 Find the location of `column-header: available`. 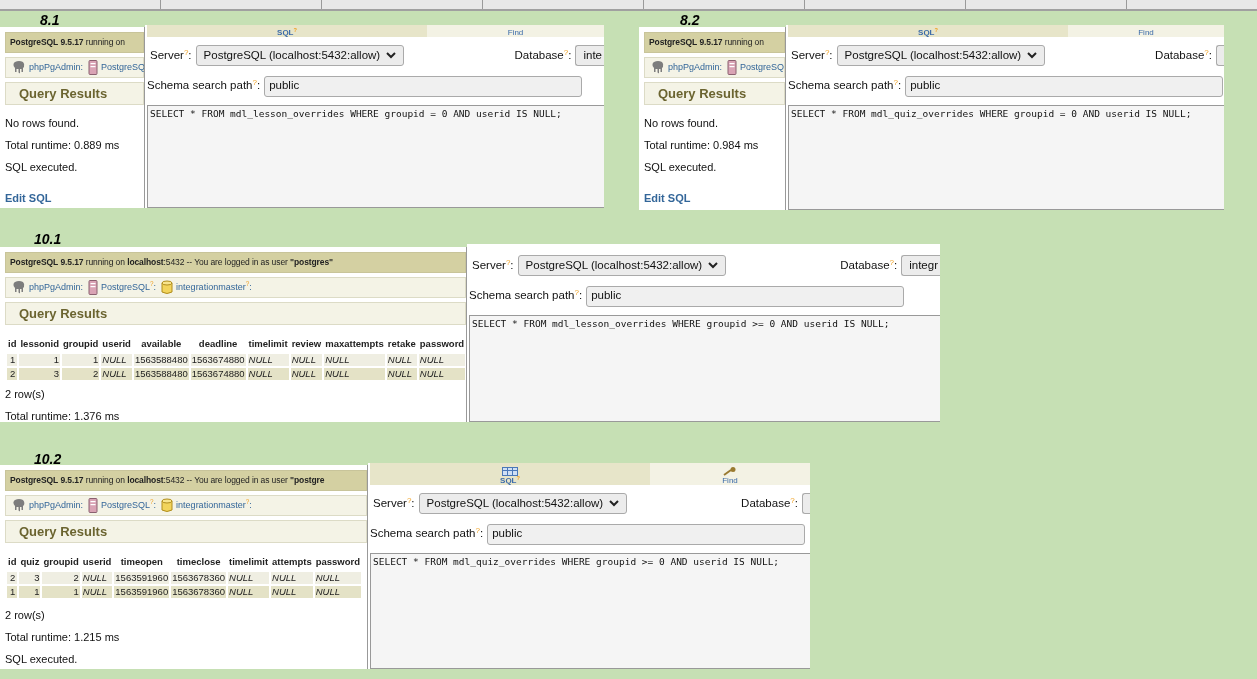

column-header: available is located at coordinates (161, 344).